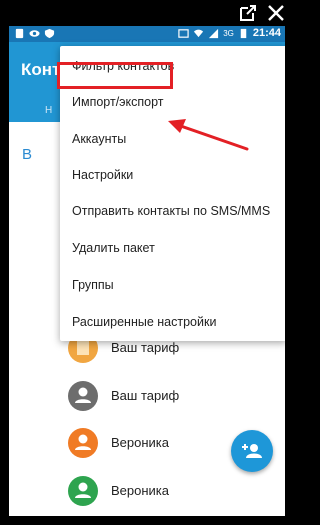 This screenshot has height=525, width=320. Describe the element at coordinates (172, 248) in the screenshot. I see `menu-item-delete-package: Удалить пакет` at that location.